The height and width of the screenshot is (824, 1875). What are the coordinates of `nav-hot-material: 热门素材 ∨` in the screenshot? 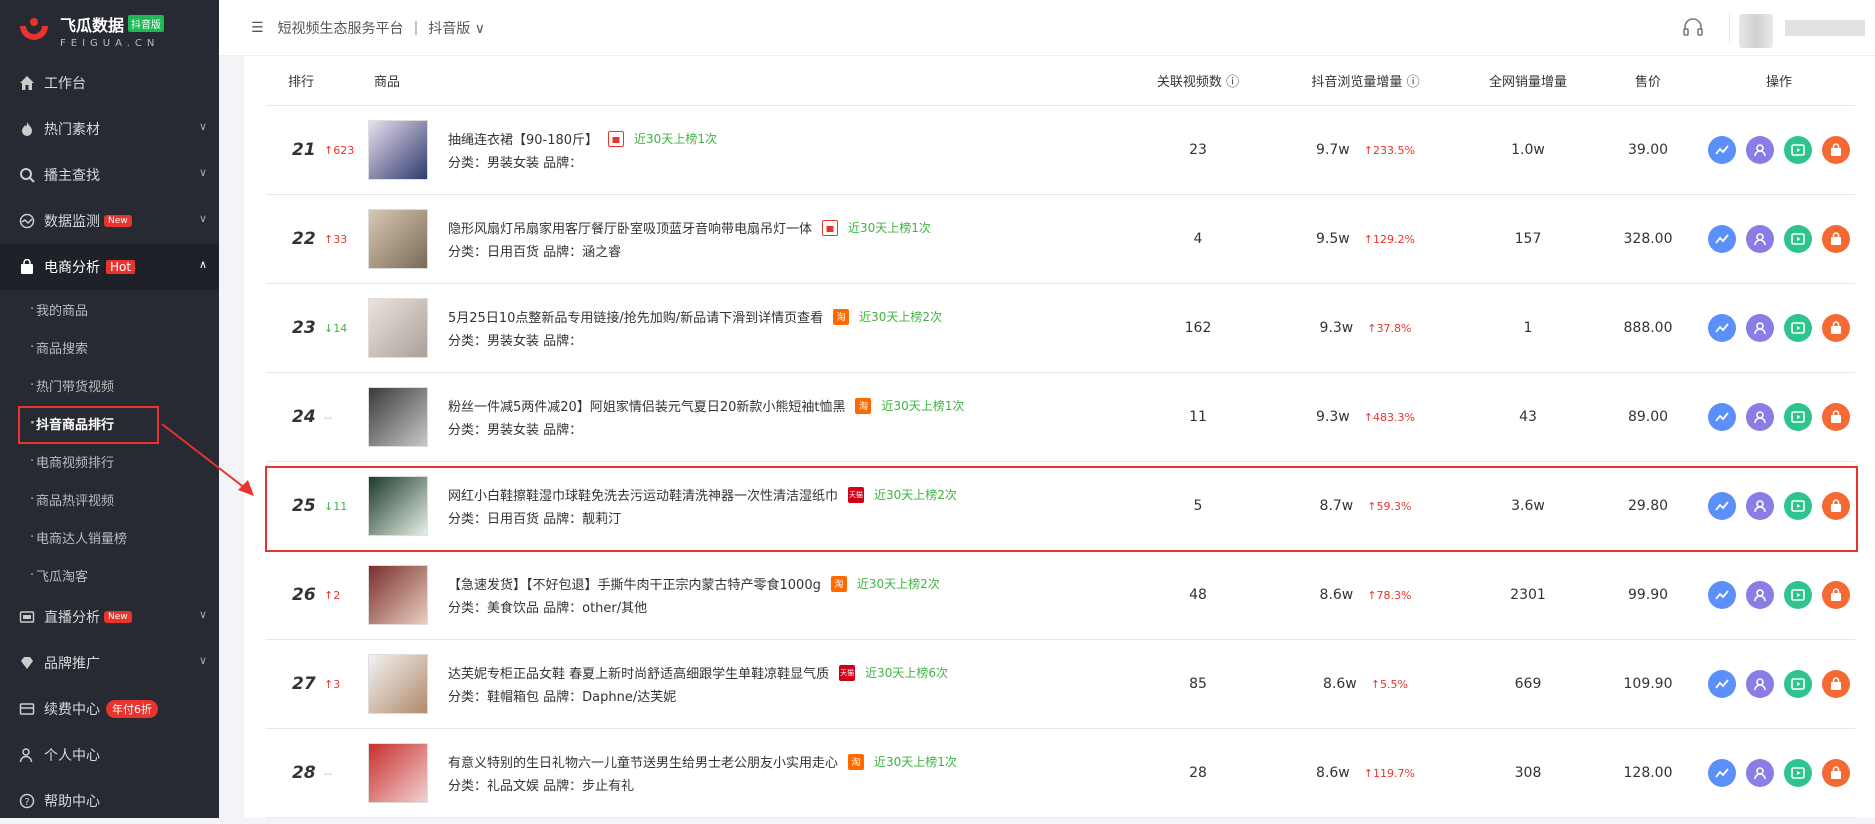 It's located at (109, 129).